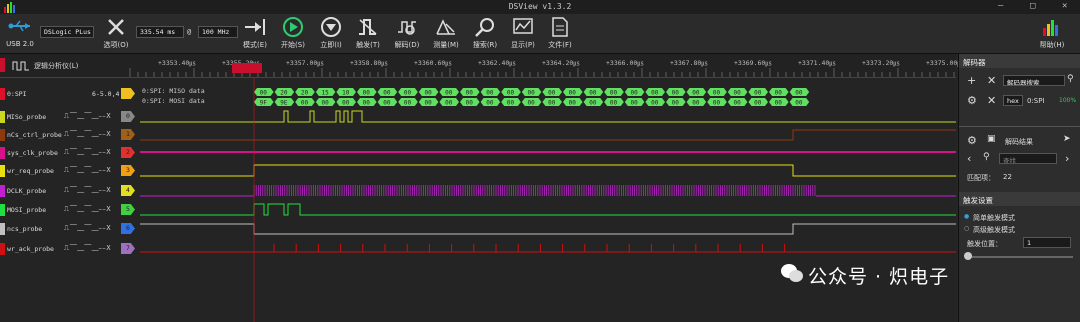  I want to click on channel-name: MOSI_probe, so click(27, 210).